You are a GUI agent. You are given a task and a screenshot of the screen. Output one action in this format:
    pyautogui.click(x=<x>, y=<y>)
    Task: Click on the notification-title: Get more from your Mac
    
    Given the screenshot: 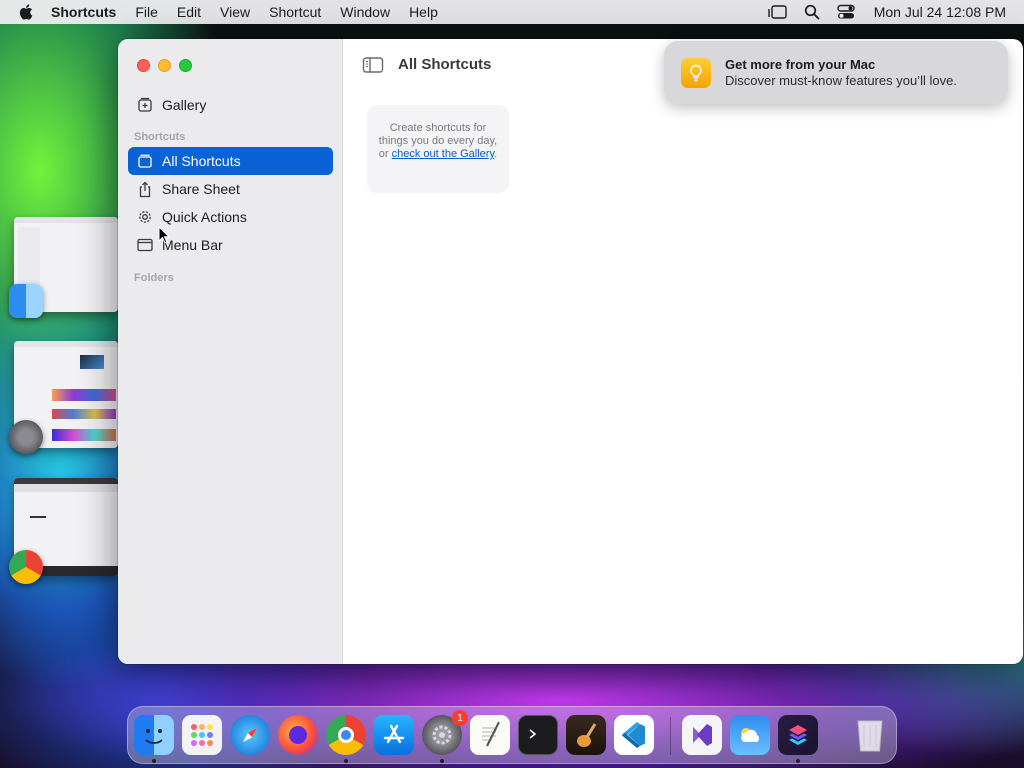 What is the action you would take?
    pyautogui.click(x=800, y=64)
    